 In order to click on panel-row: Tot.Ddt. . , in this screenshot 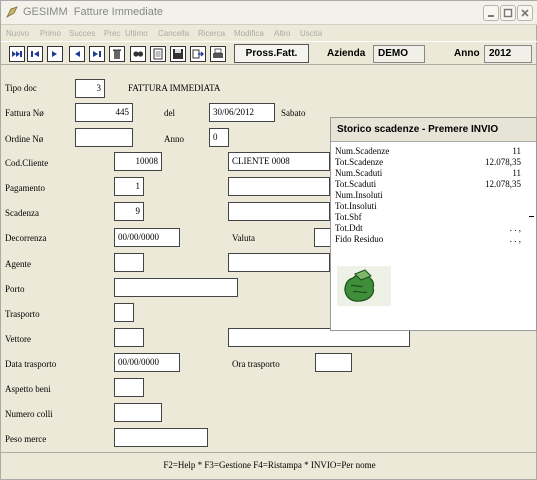, I will do `click(428, 228)`.